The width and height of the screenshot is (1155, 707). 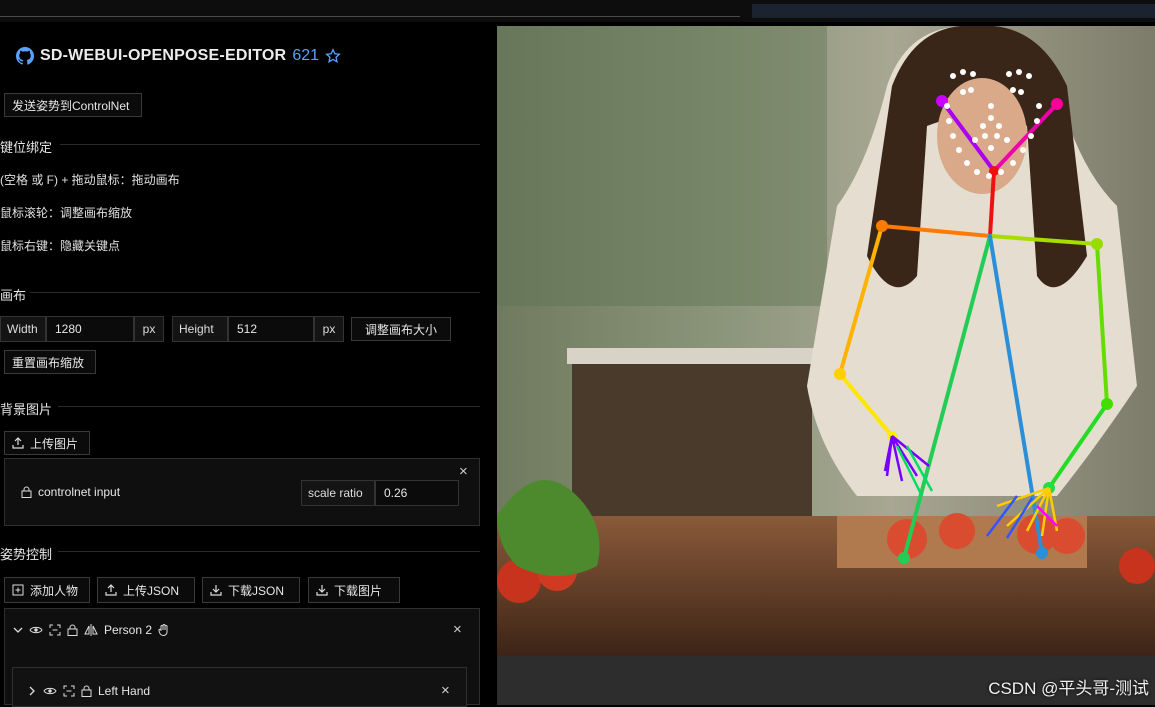 What do you see at coordinates (54, 443) in the screenshot?
I see `upload-image-label: 上传图片` at bounding box center [54, 443].